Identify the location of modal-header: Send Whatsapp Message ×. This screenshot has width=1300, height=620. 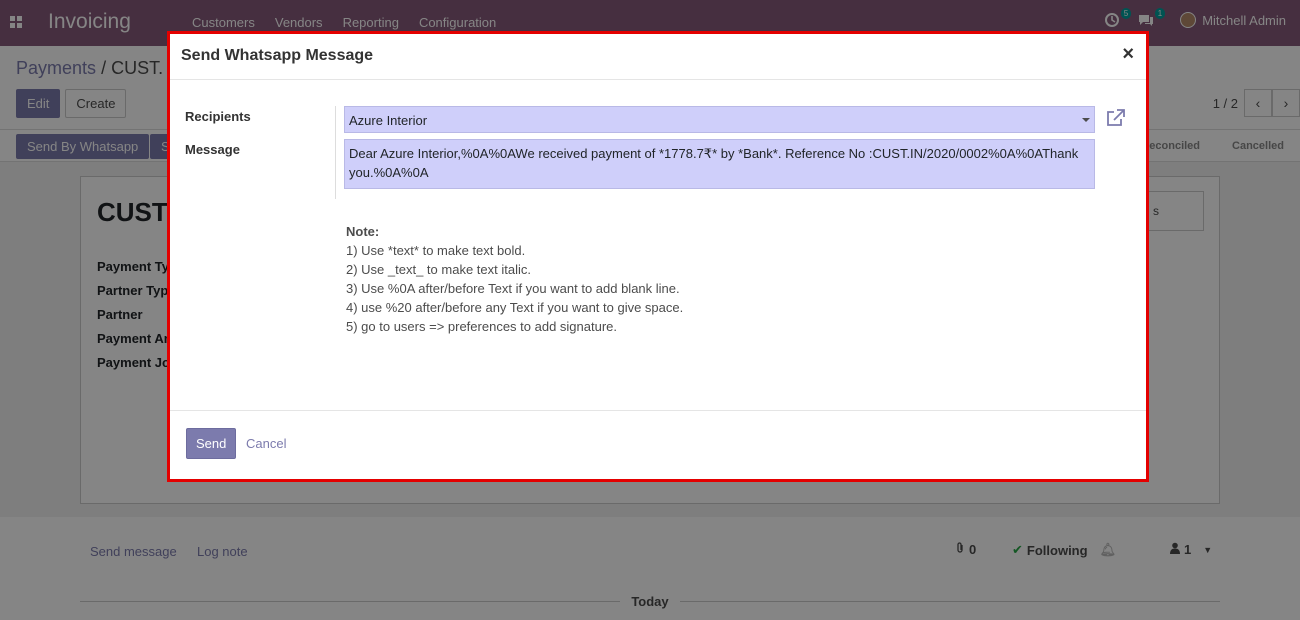
(658, 57).